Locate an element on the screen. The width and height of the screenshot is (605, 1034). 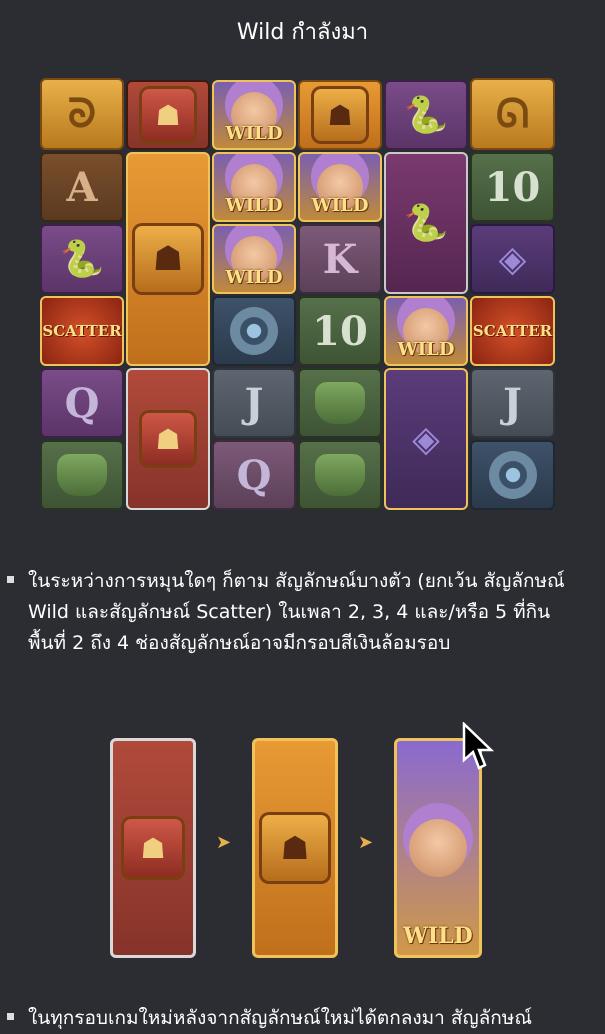
letter-k: K is located at coordinates (340, 259).